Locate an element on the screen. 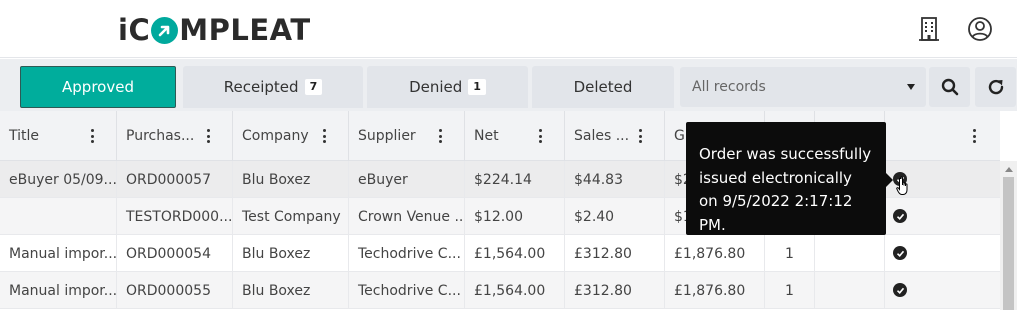  logo-arrow-icon is located at coordinates (165, 30).